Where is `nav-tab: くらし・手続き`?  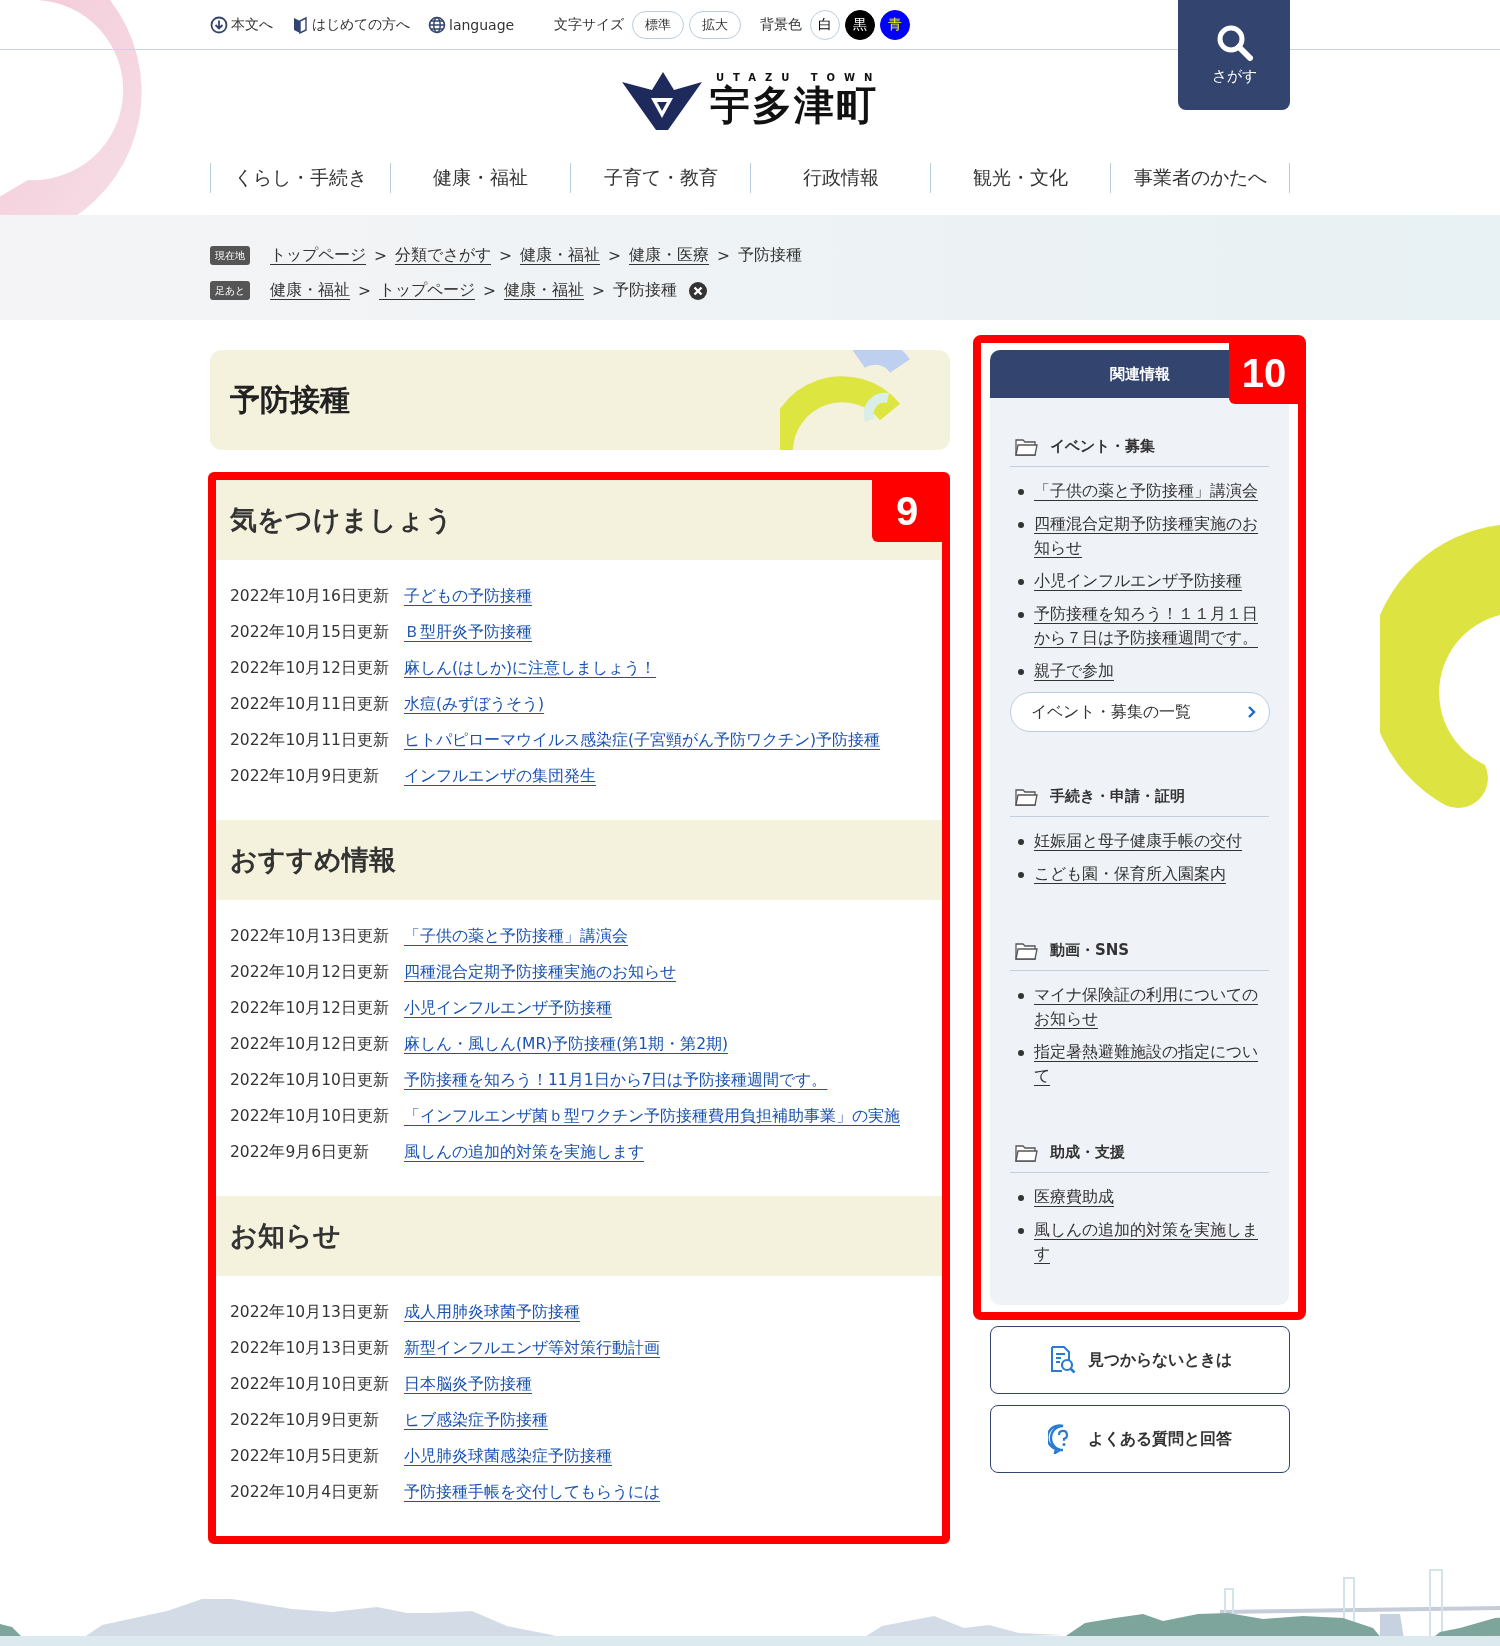 nav-tab: くらし・手続き is located at coordinates (300, 178).